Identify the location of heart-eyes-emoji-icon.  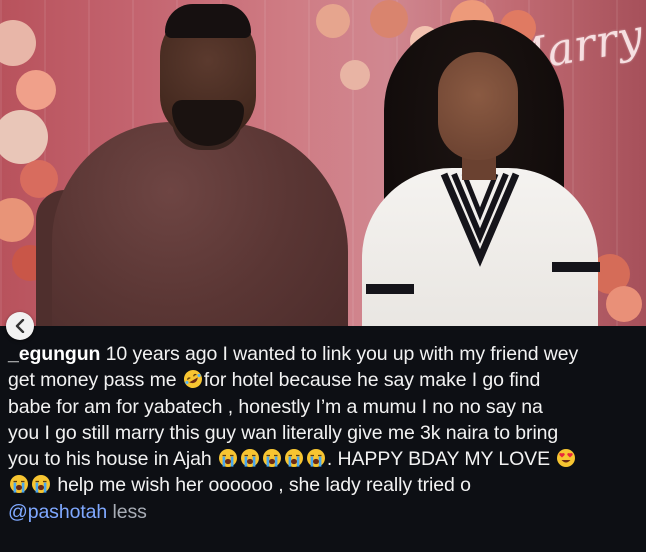
(566, 458).